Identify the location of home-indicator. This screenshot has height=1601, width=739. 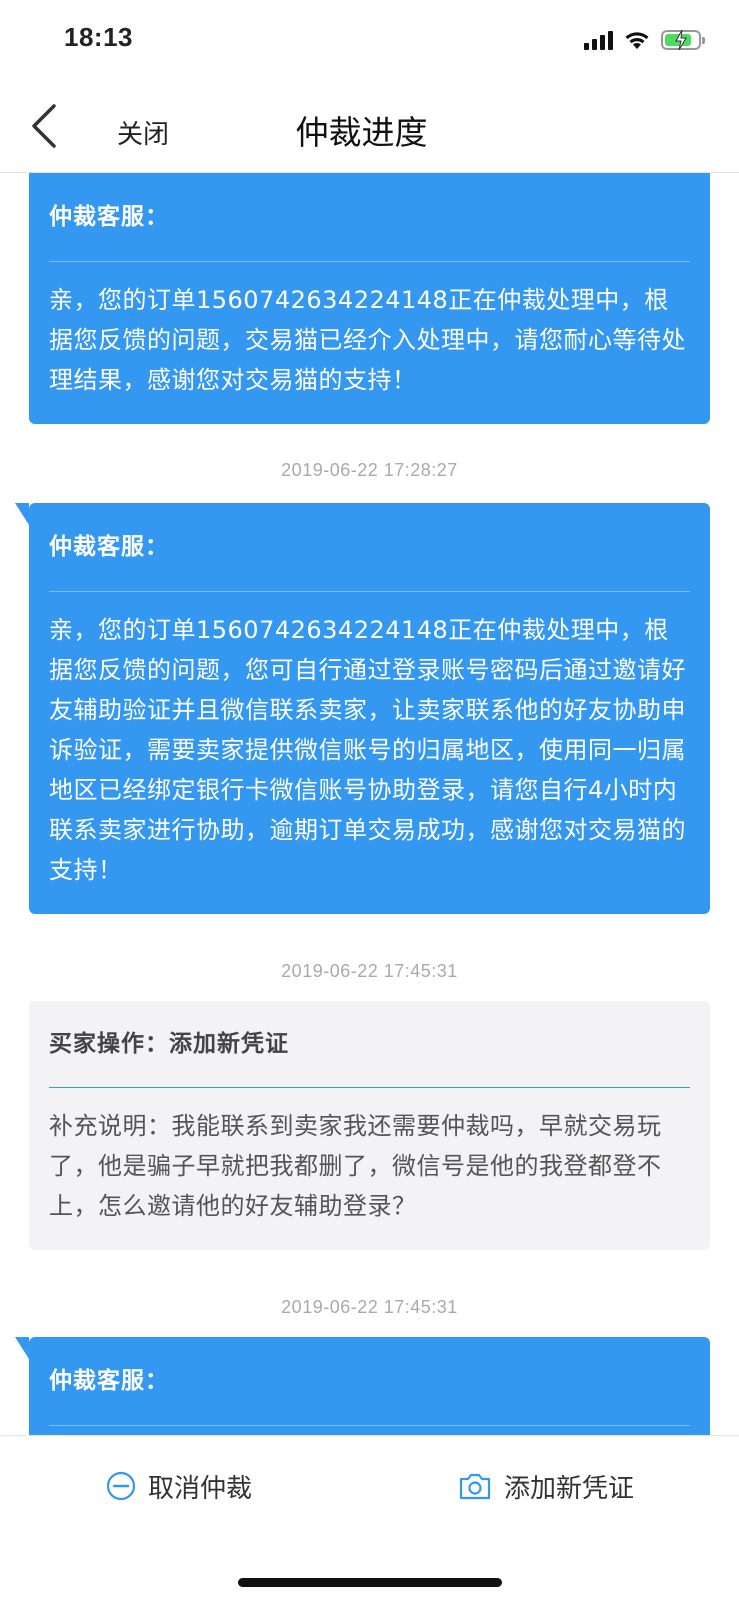
(370, 1582).